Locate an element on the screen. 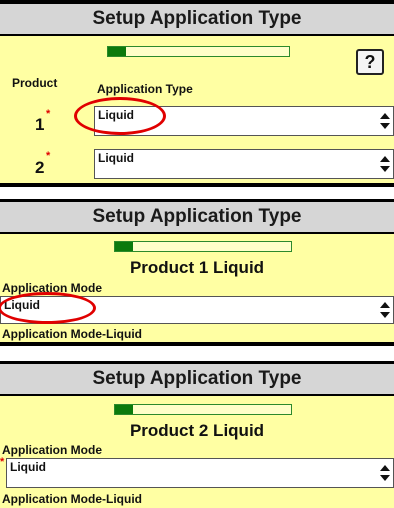 The height and width of the screenshot is (508, 394). product-number: 2 is located at coordinates (40, 167).